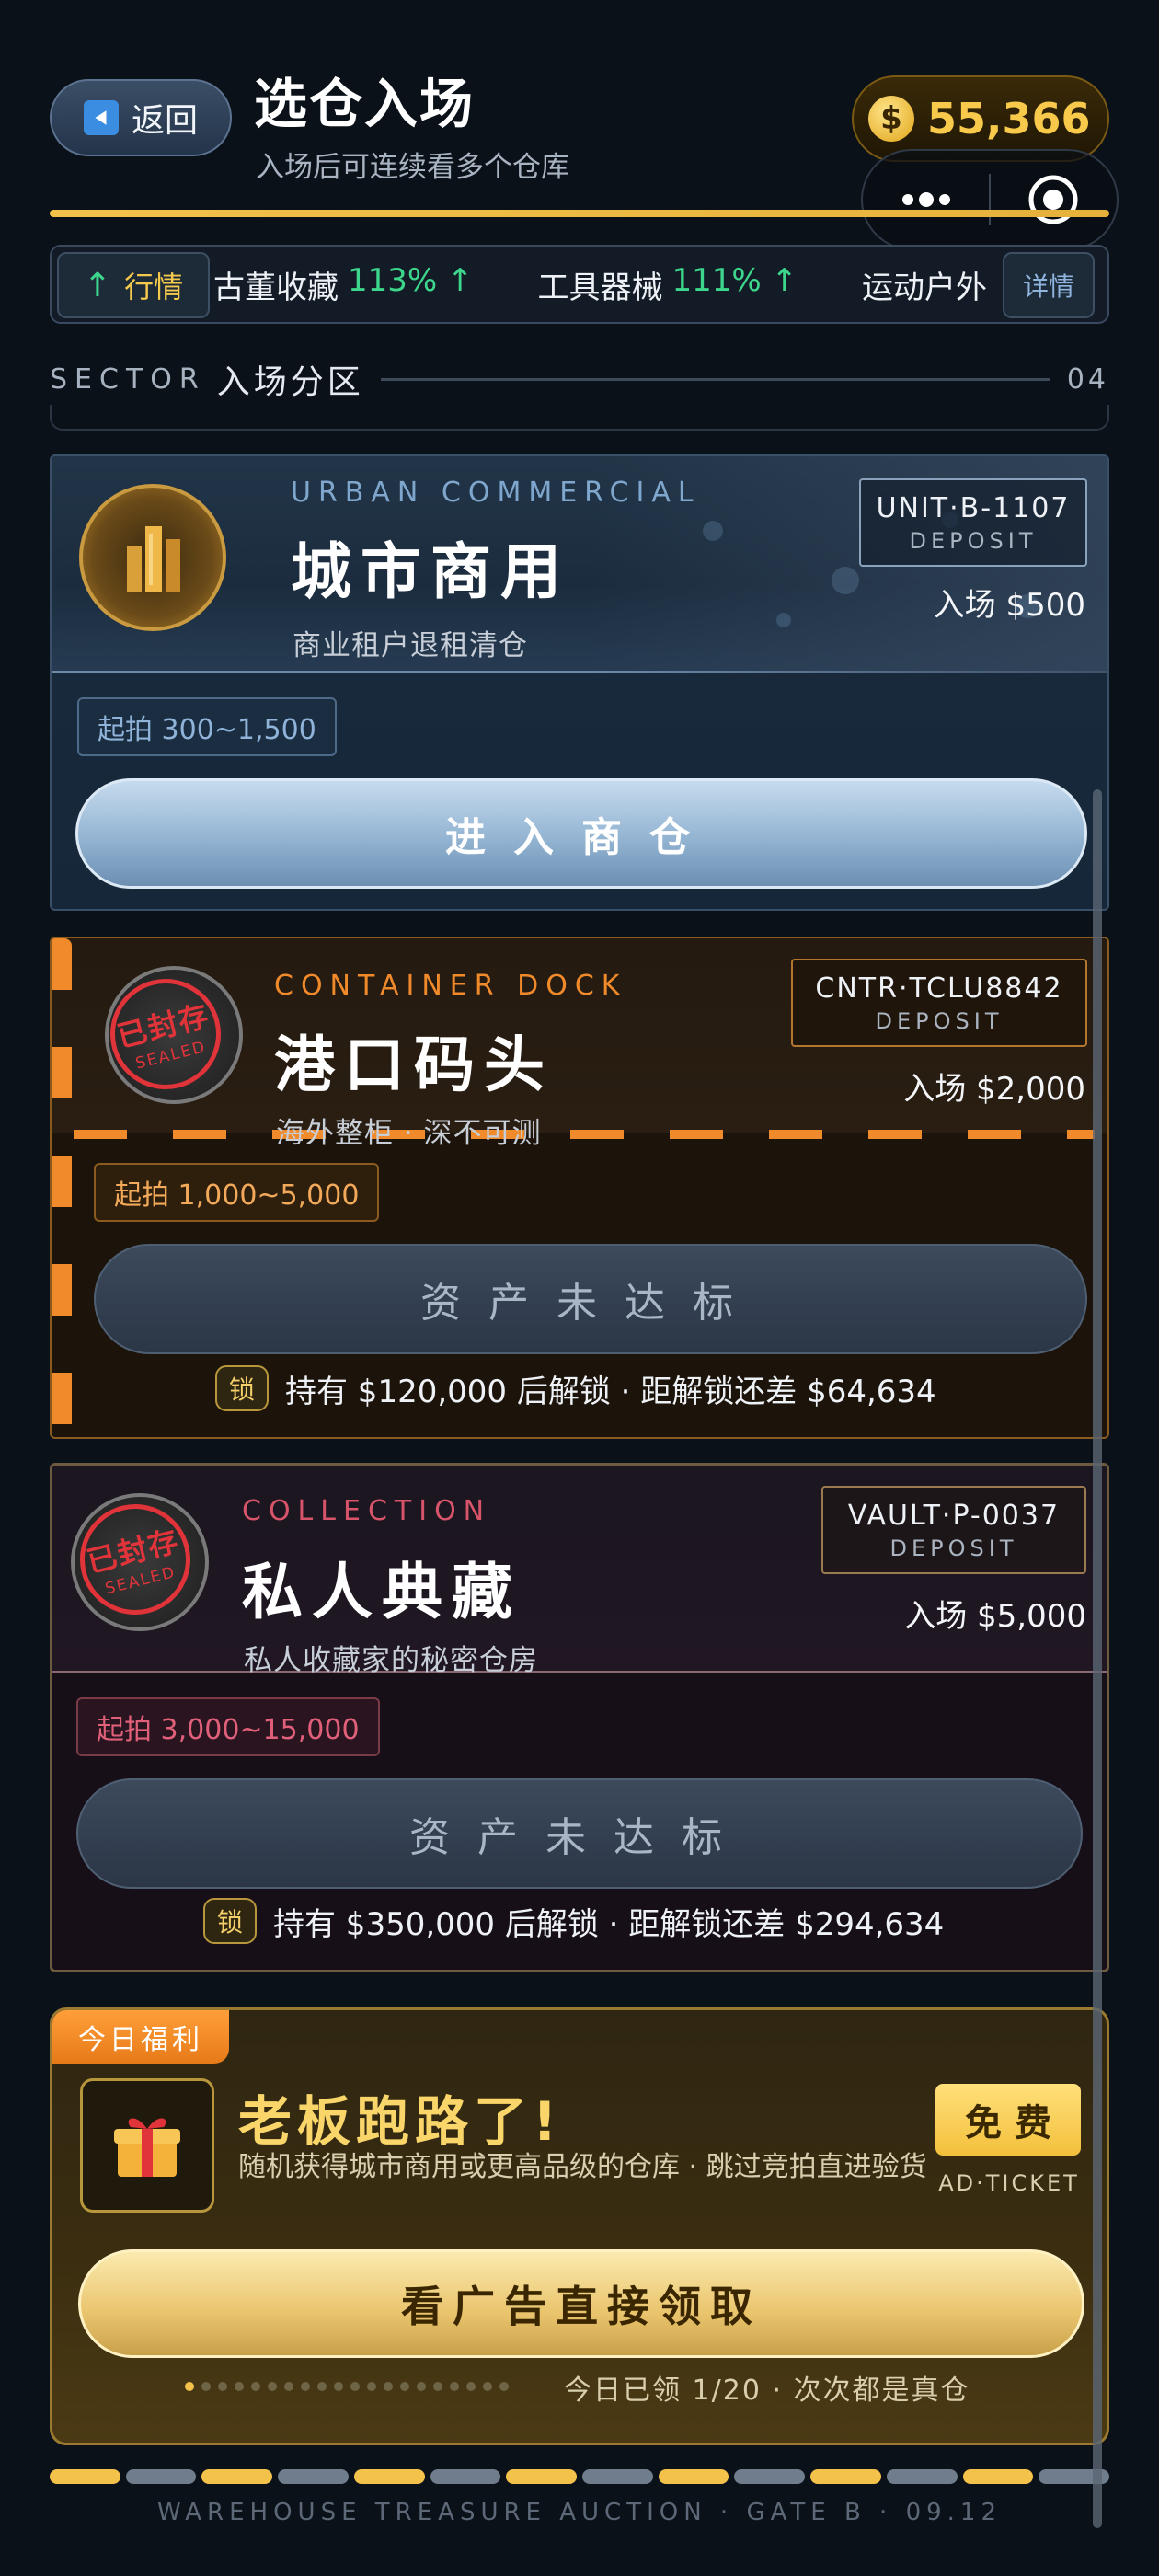  I want to click on ticker-items: 古董收藏 113% ↑ 工具器械 111% ↑ 运动户外, so click(637, 284).